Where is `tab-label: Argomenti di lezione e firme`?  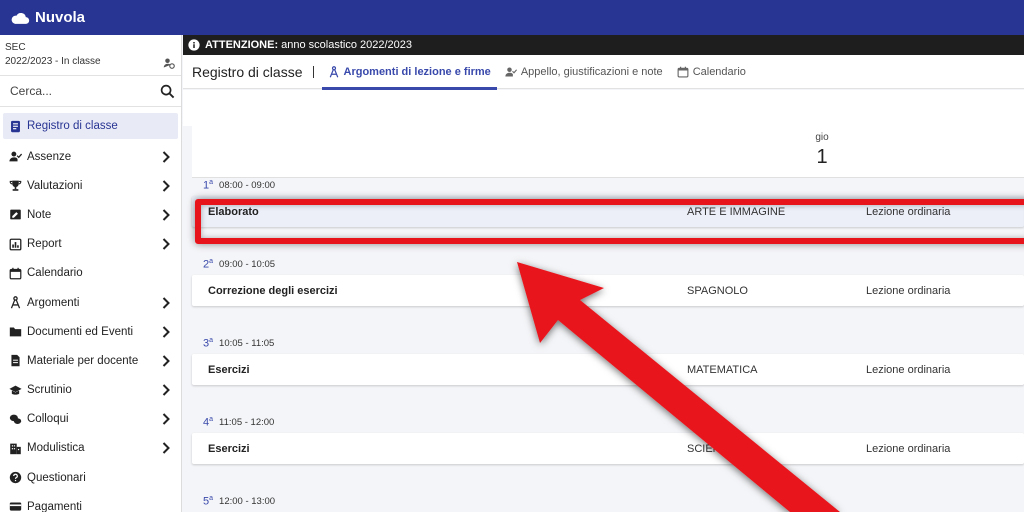 tab-label: Argomenti di lezione e firme is located at coordinates (417, 71).